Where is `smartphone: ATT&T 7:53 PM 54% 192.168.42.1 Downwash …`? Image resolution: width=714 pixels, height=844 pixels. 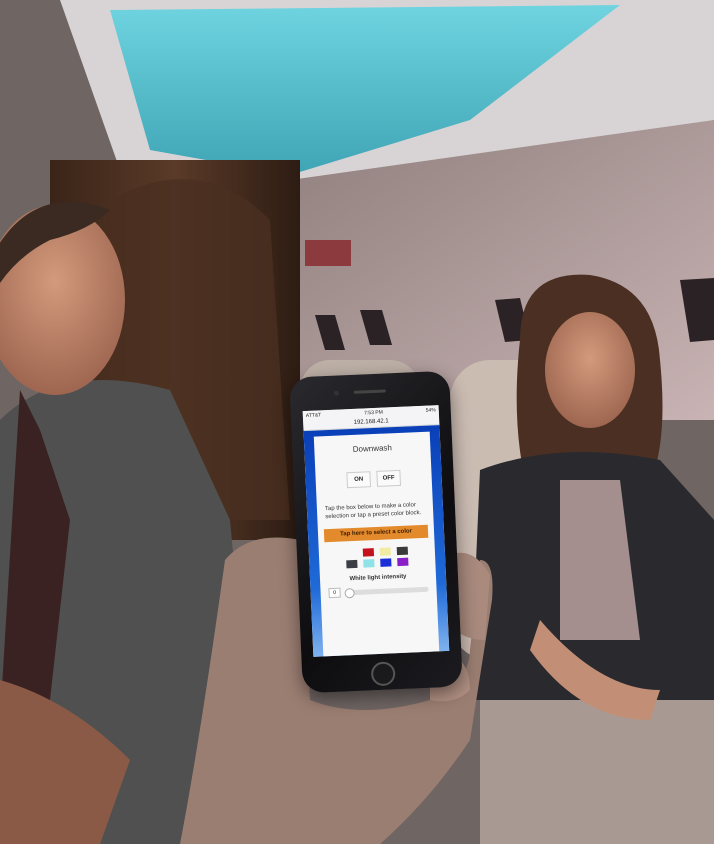
smartphone: ATT&T 7:53 PM 54% 192.168.42.1 Downwash … is located at coordinates (376, 532).